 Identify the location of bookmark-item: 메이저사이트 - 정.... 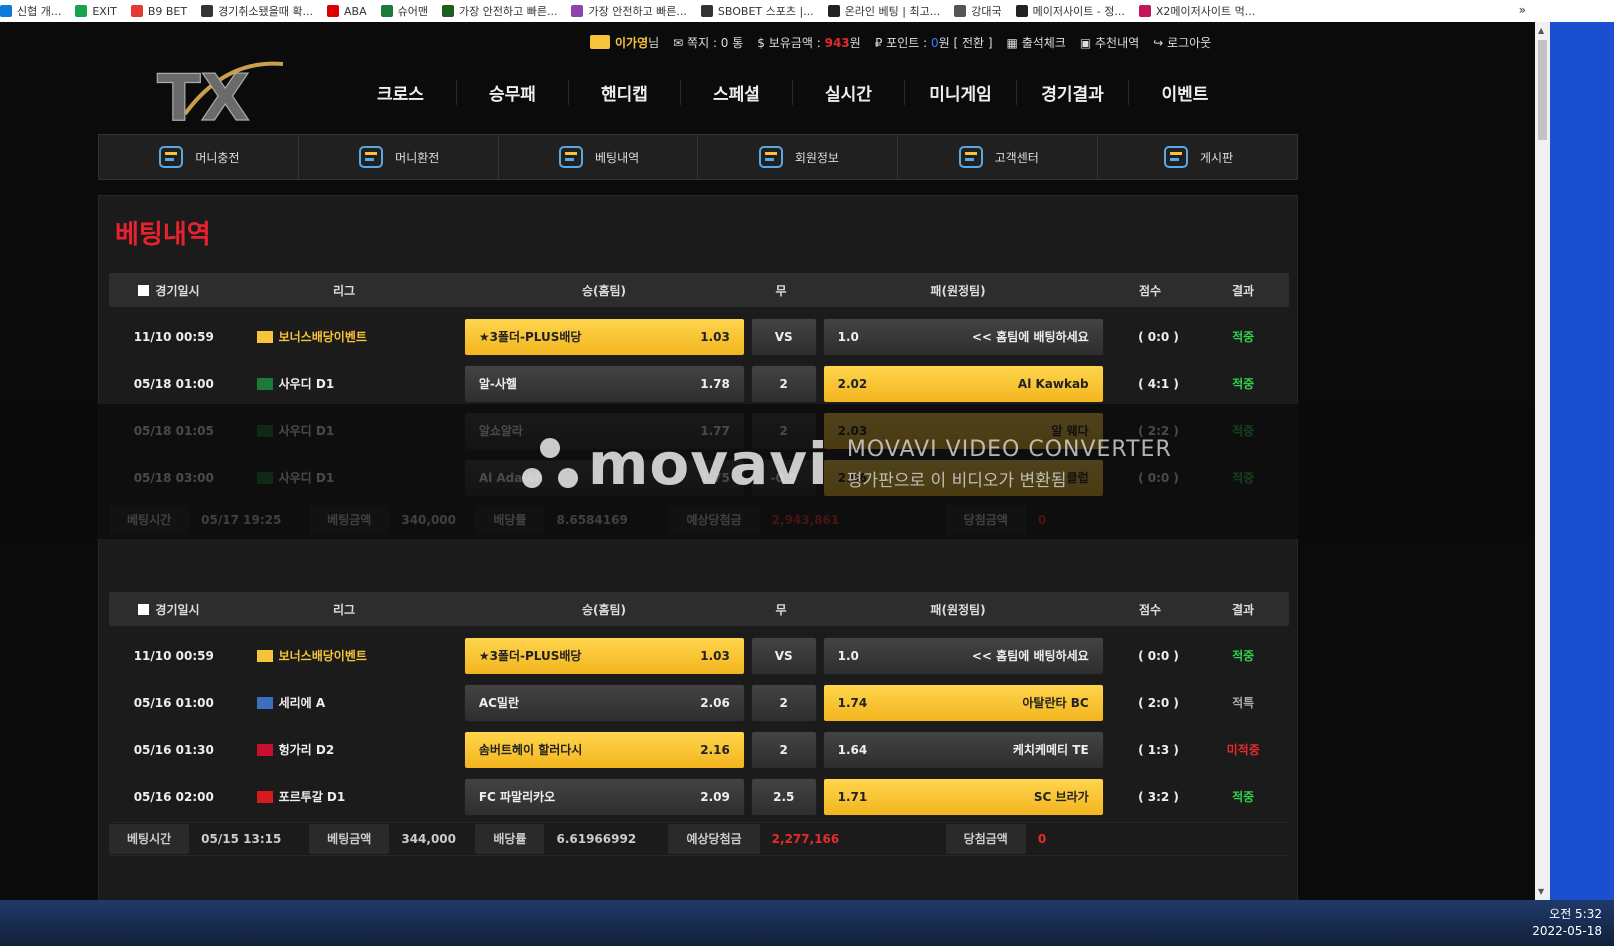
(1070, 11).